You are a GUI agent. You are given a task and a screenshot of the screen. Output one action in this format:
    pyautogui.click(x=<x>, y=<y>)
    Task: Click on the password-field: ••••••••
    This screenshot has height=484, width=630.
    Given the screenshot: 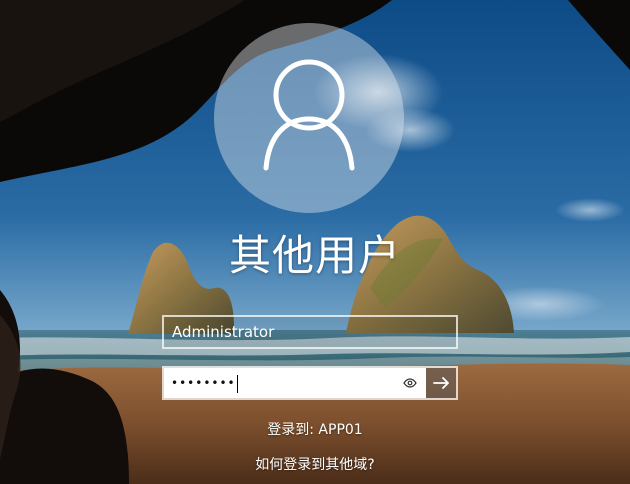 What is the action you would take?
    pyautogui.click(x=295, y=383)
    